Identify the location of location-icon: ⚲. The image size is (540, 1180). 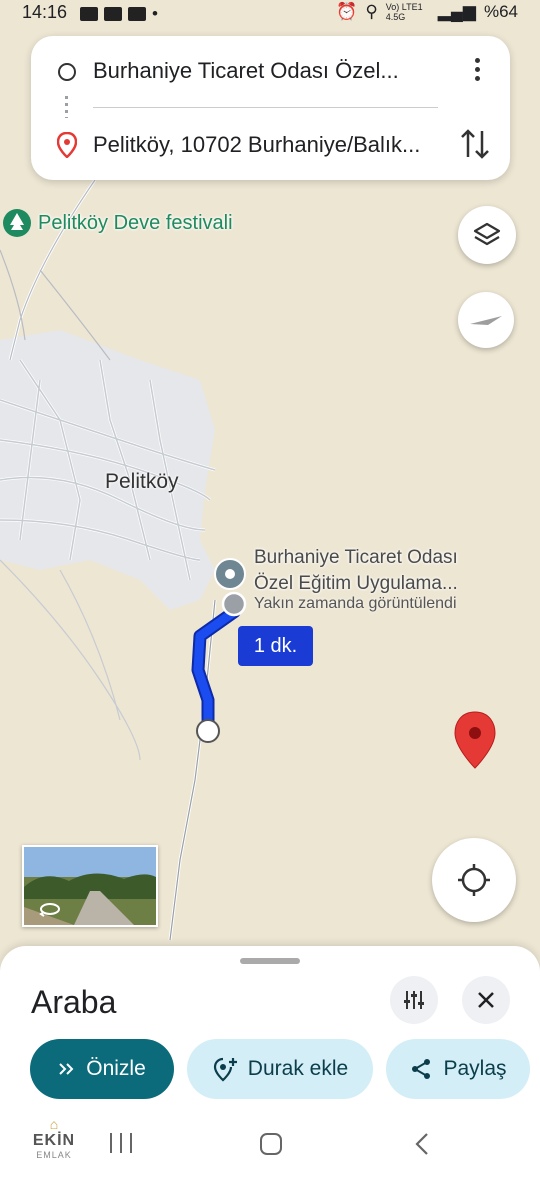
(371, 11).